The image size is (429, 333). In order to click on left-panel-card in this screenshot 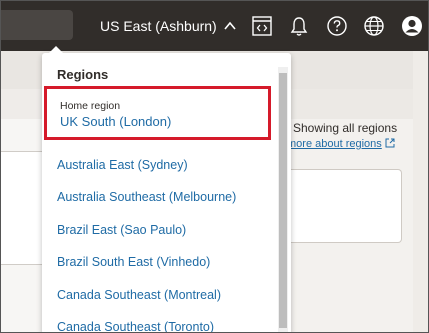, I will do `click(24, 208)`.